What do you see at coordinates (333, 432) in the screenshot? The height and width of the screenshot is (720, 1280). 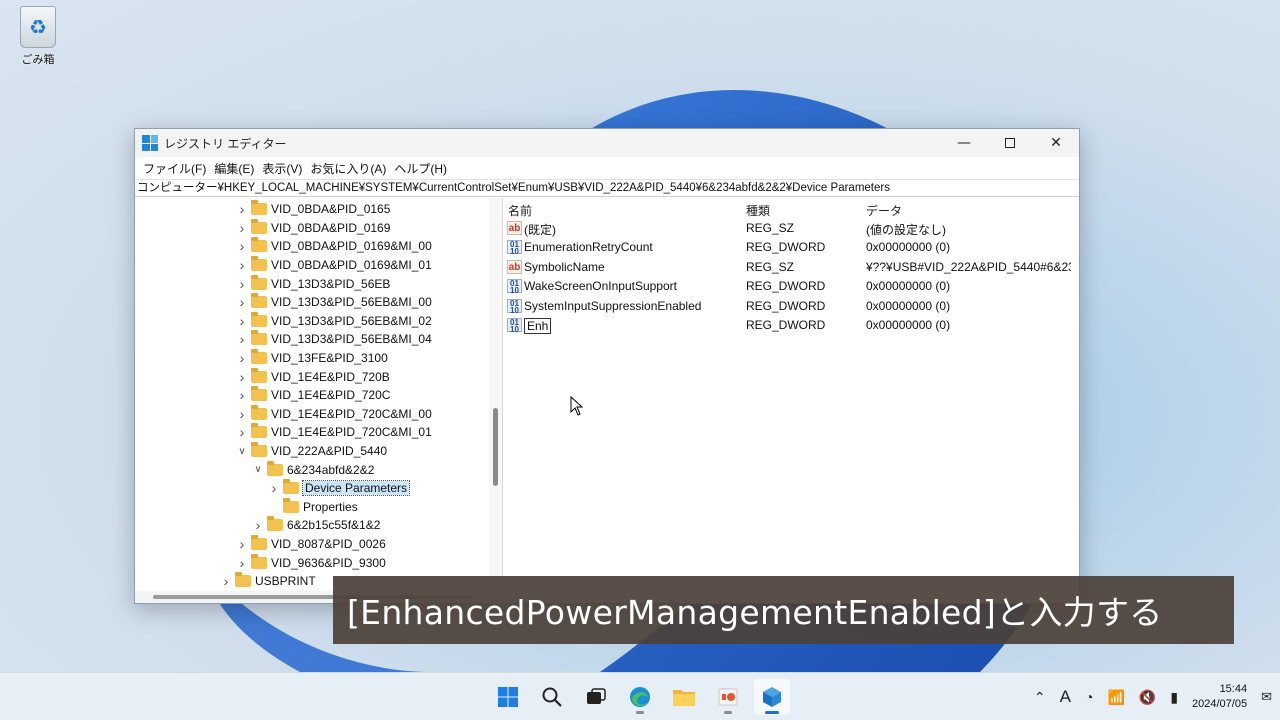 I see `tree-item: › VID_1E4E&PID_720C&MI_01` at bounding box center [333, 432].